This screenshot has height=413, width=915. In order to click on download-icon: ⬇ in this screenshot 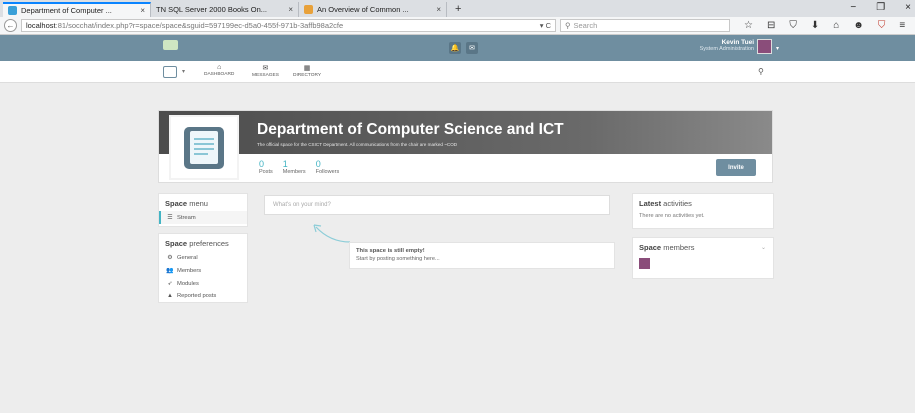, I will do `click(815, 25)`.